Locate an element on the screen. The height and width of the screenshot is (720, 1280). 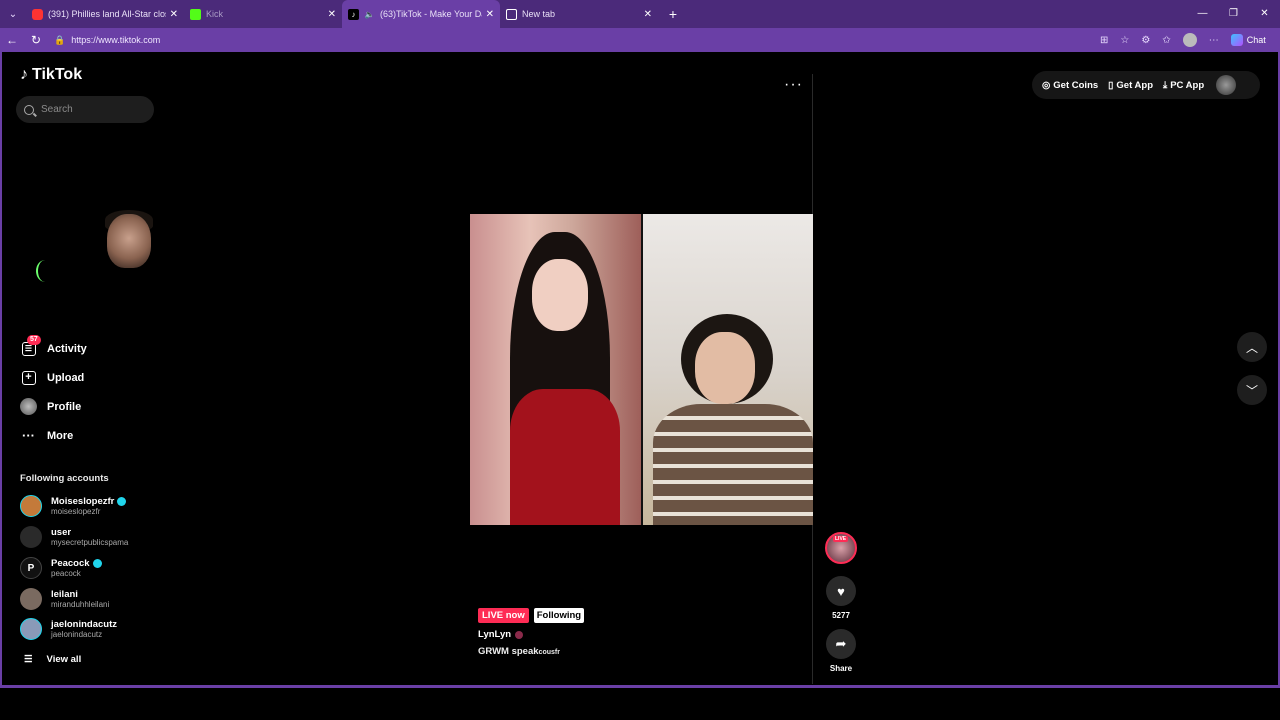
download-icon: ⤓ is located at coordinates (1165, 85).